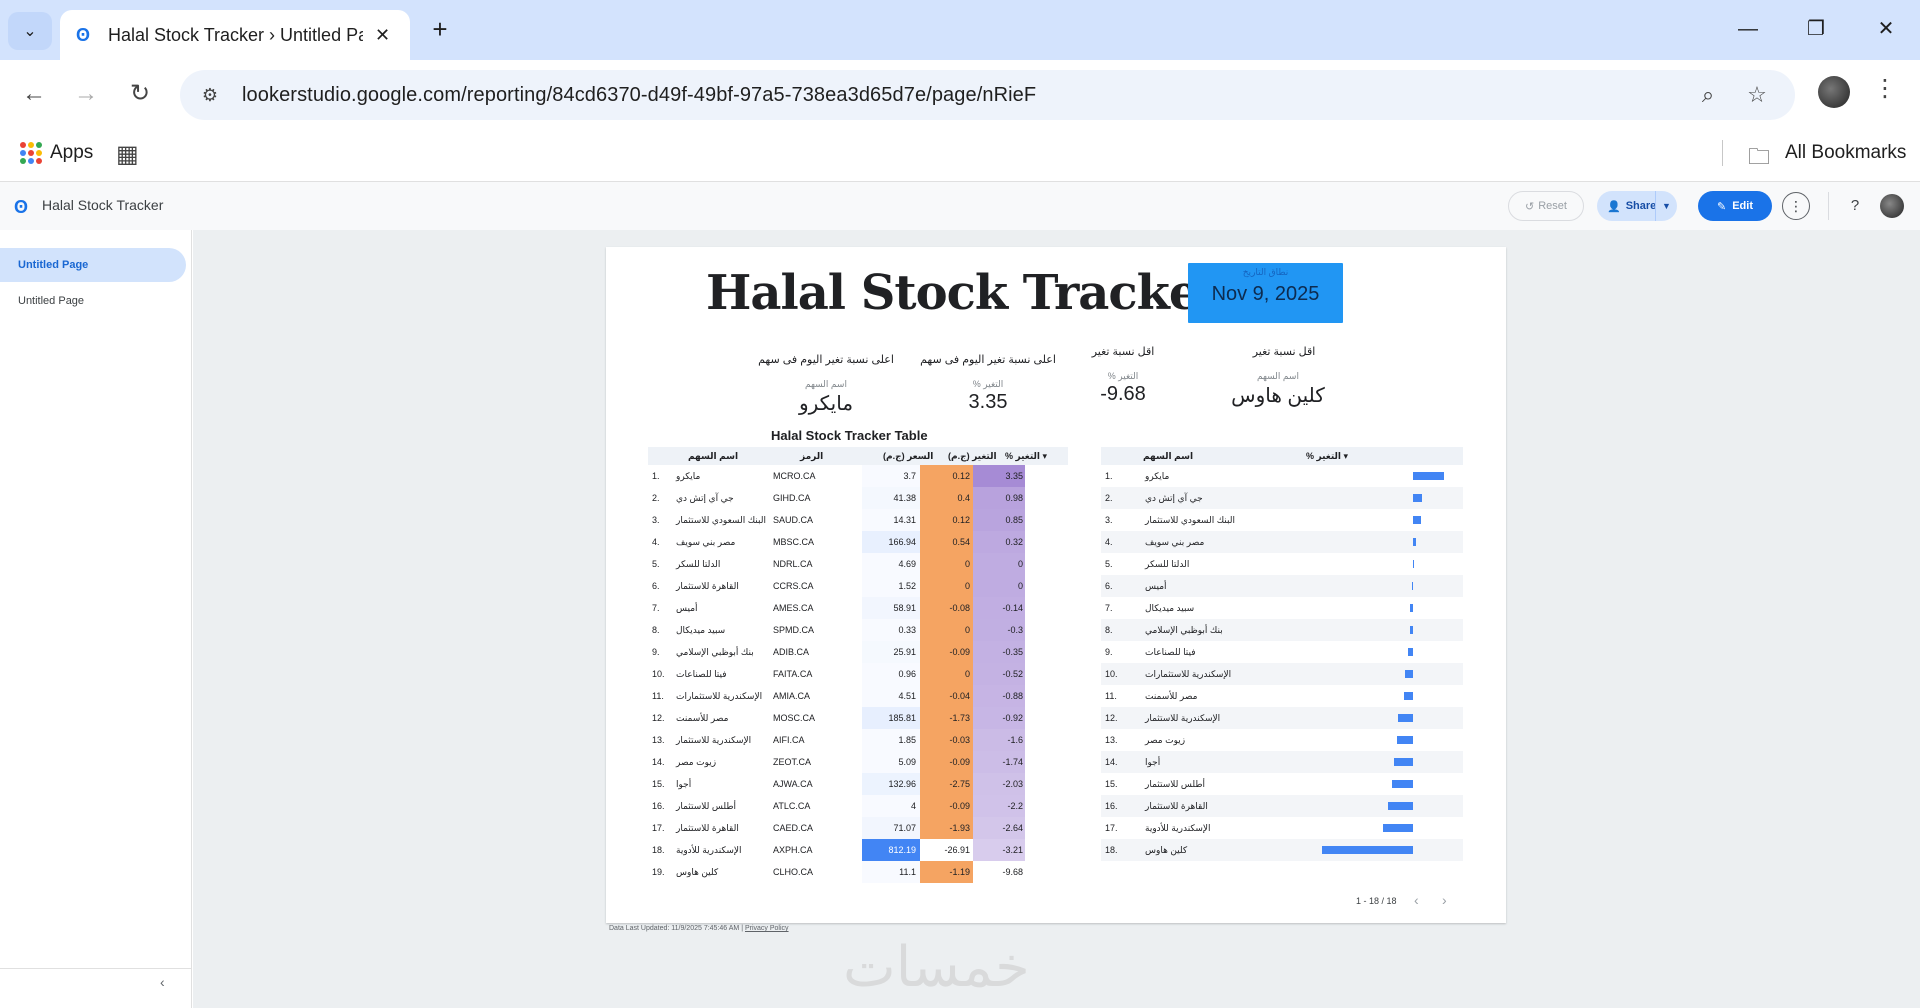 The image size is (1920, 1008). What do you see at coordinates (1109, 476) in the screenshot?
I see `row-number: 1.` at bounding box center [1109, 476].